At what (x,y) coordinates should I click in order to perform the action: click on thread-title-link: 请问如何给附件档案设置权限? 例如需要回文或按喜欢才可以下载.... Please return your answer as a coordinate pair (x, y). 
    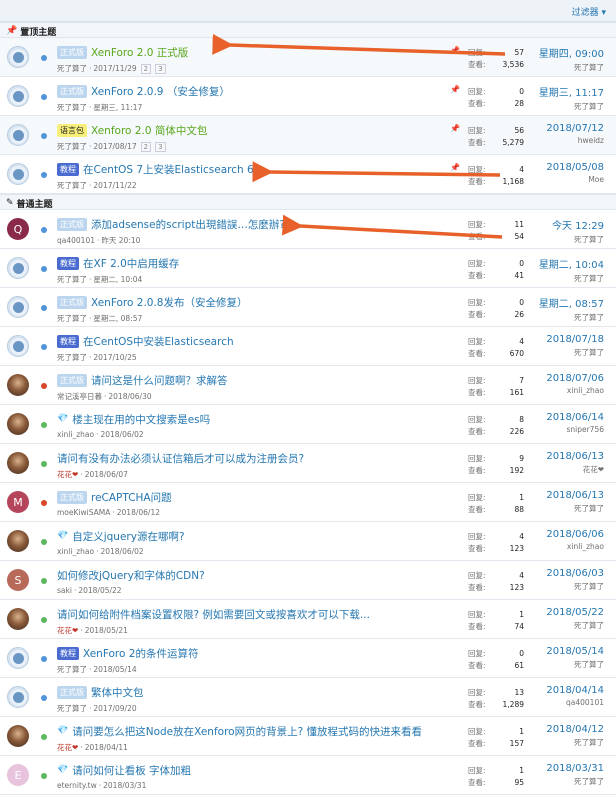
    Looking at the image, I should click on (213, 614).